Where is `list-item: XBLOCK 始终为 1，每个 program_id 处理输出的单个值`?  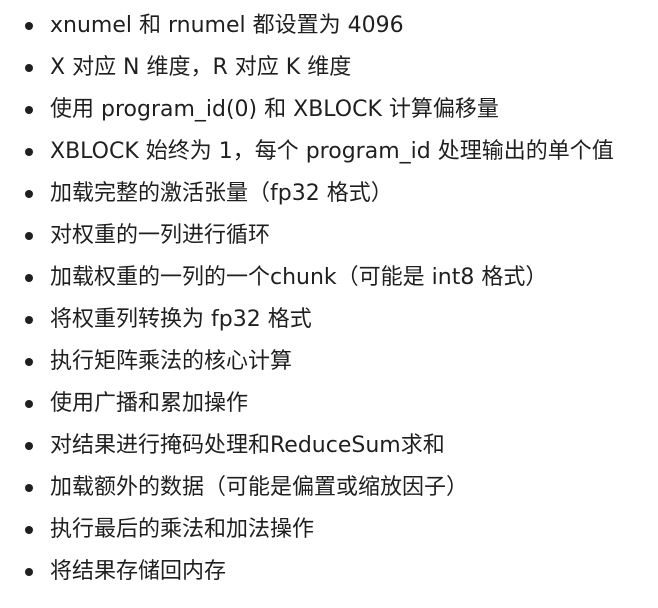 list-item: XBLOCK 始终为 1，每个 program_id 处理输出的单个值 is located at coordinates (329, 152).